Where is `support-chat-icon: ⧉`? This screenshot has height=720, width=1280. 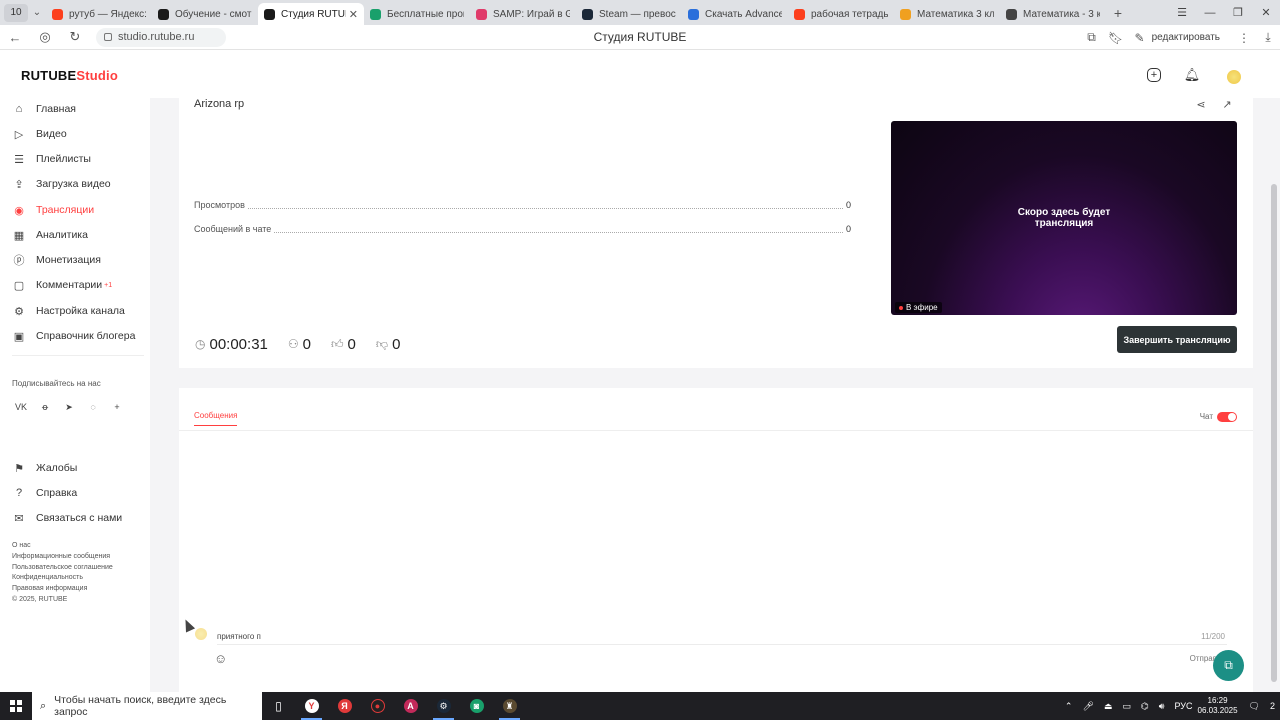
support-chat-icon: ⧉ is located at coordinates (1228, 665).